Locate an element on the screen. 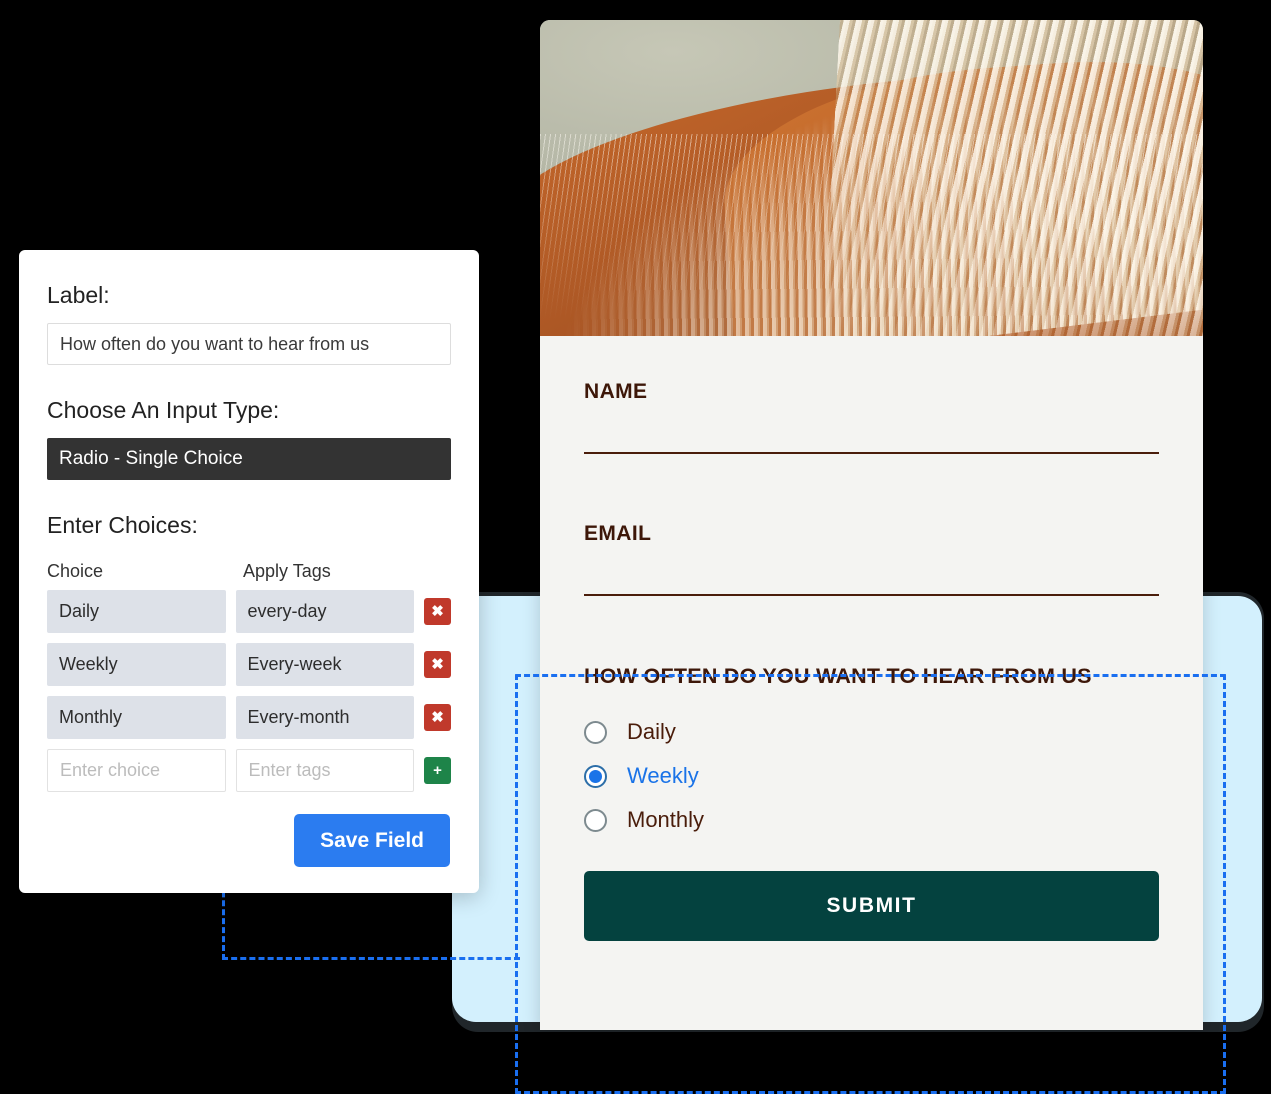 The height and width of the screenshot is (1094, 1271). choice-row: Weekly Every-week ✖ is located at coordinates (249, 664).